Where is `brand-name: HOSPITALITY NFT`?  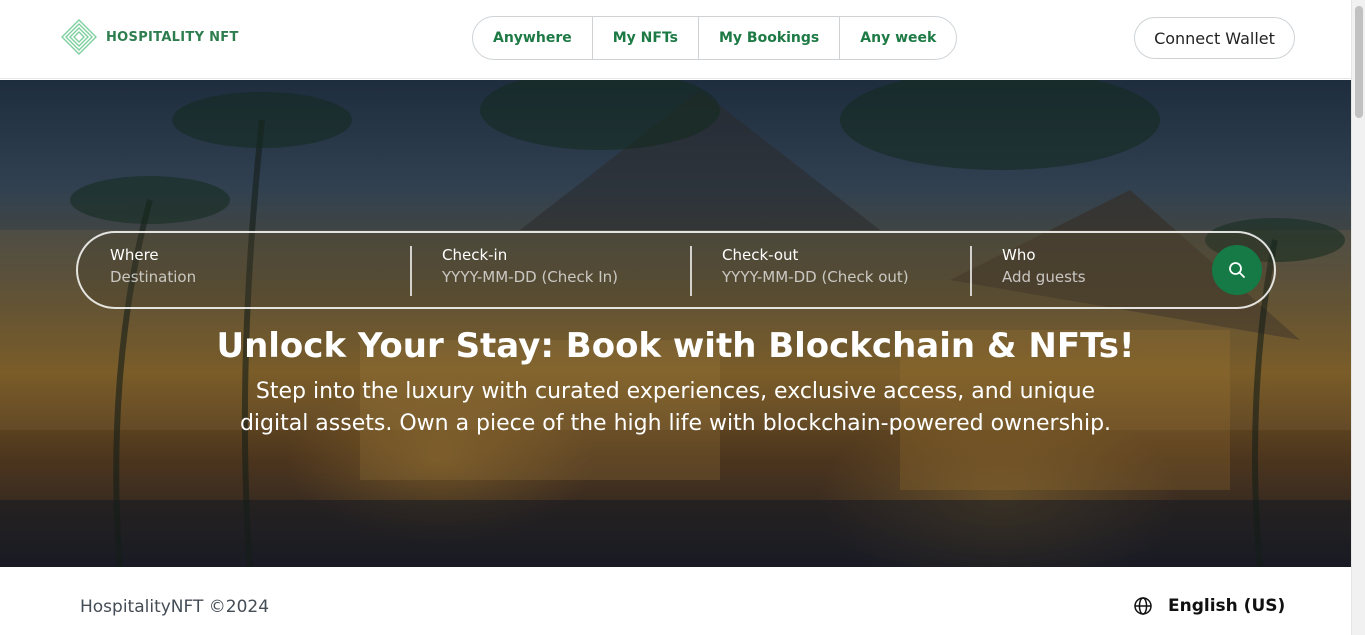 brand-name: HOSPITALITY NFT is located at coordinates (172, 37).